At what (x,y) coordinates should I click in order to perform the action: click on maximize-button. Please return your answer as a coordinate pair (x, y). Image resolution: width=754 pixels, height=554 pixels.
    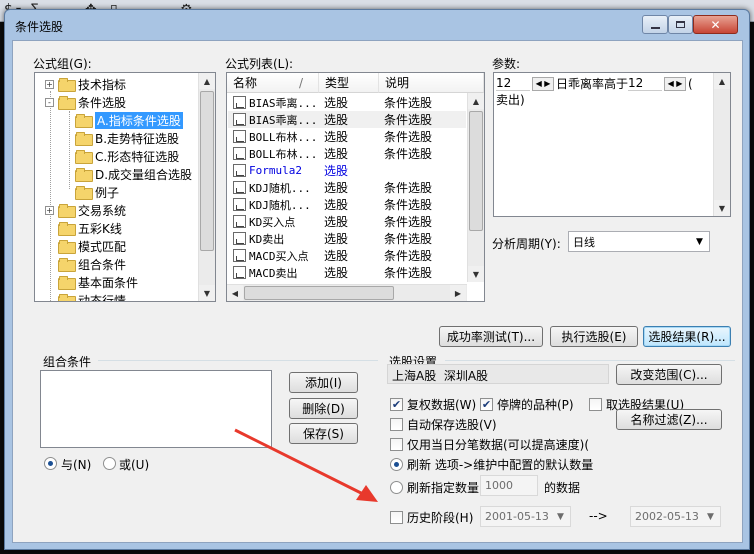
    Looking at the image, I should click on (680, 24).